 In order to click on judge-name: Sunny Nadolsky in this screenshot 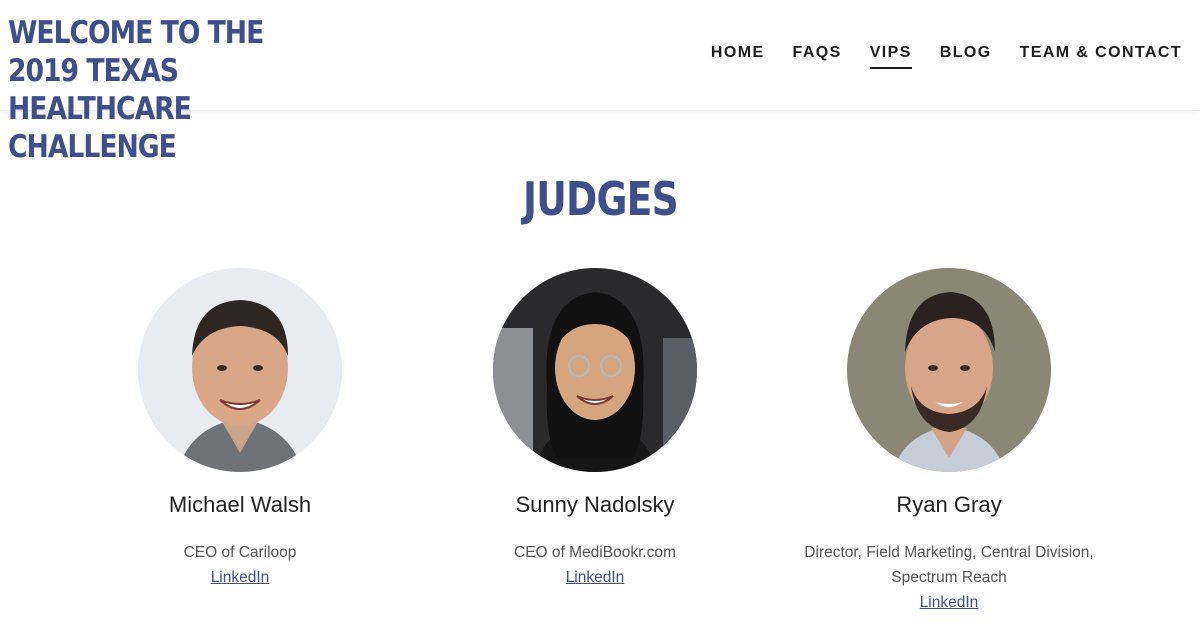, I will do `click(595, 504)`.